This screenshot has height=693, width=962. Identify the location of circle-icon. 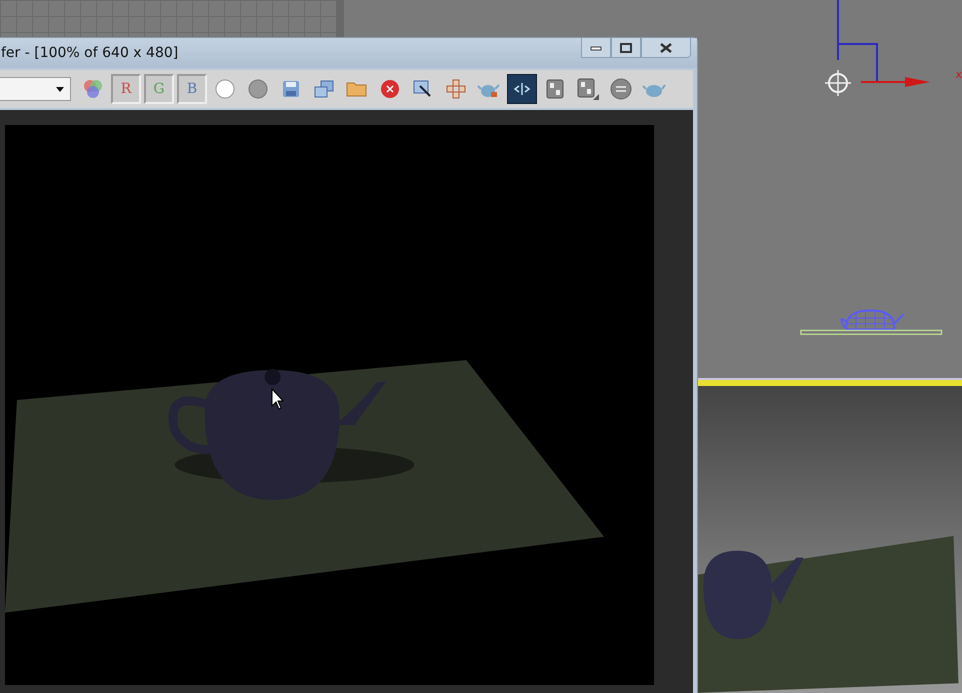
(225, 89).